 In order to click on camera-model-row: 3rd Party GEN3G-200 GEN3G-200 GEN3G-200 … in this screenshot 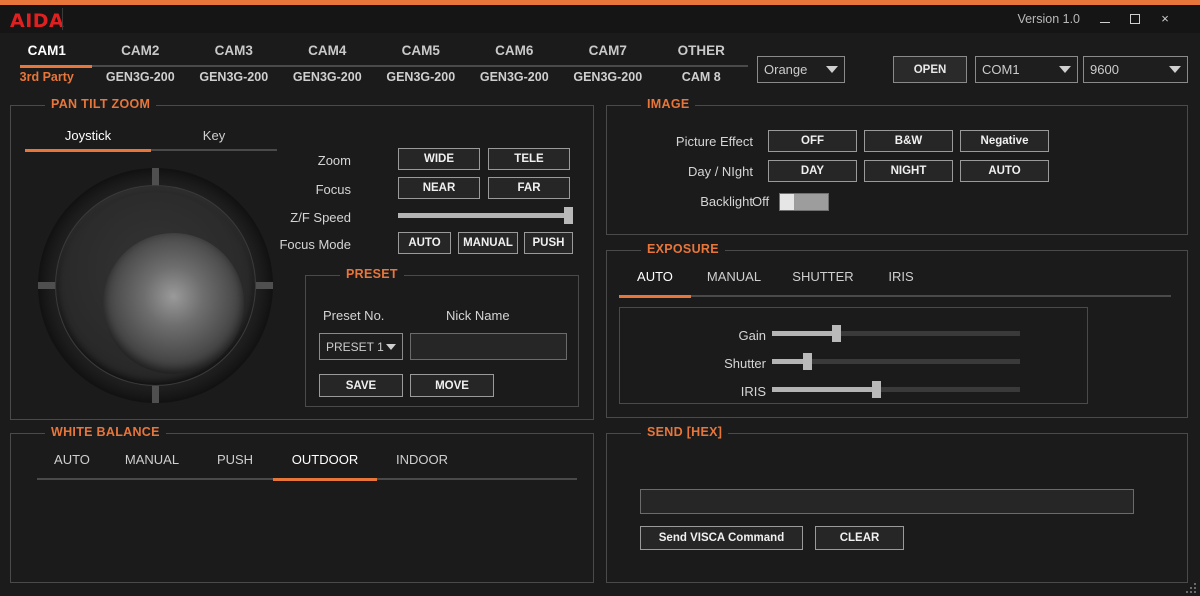, I will do `click(374, 80)`.